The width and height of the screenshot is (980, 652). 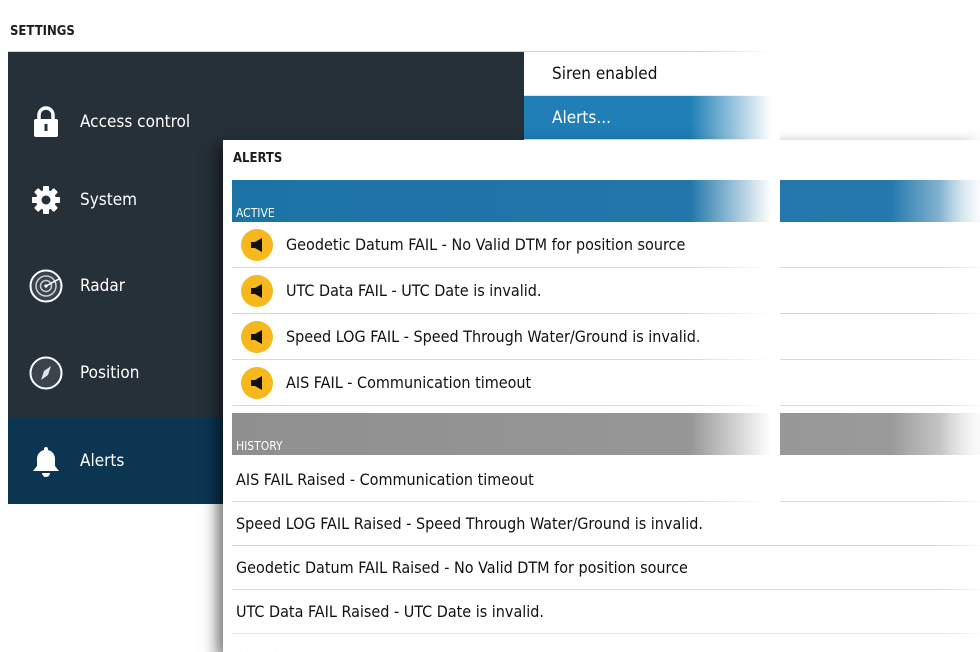 What do you see at coordinates (46, 461) in the screenshot?
I see `bell-icon` at bounding box center [46, 461].